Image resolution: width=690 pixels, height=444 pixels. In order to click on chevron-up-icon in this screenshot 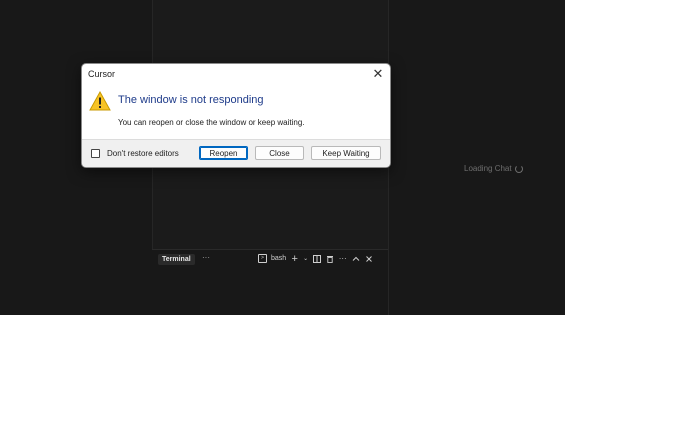, I will do `click(355, 258)`.